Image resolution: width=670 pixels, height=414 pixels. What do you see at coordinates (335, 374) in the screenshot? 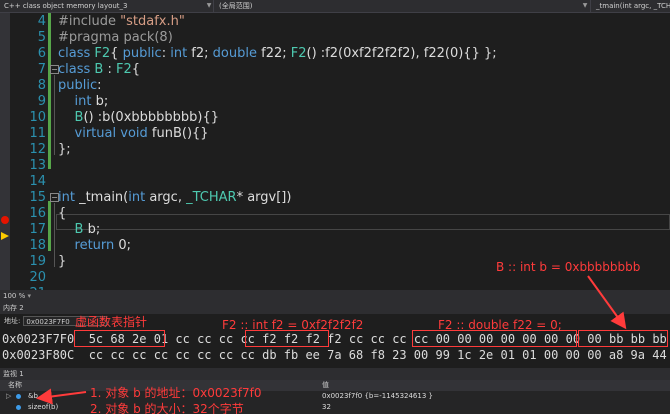
I see `watch-title: 监视 1` at bounding box center [335, 374].